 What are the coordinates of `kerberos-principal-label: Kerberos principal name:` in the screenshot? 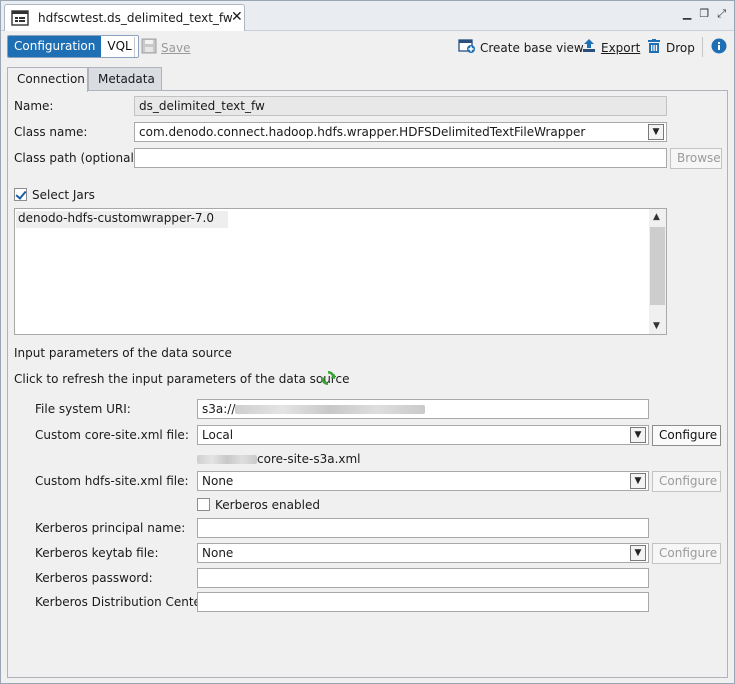 It's located at (110, 528).